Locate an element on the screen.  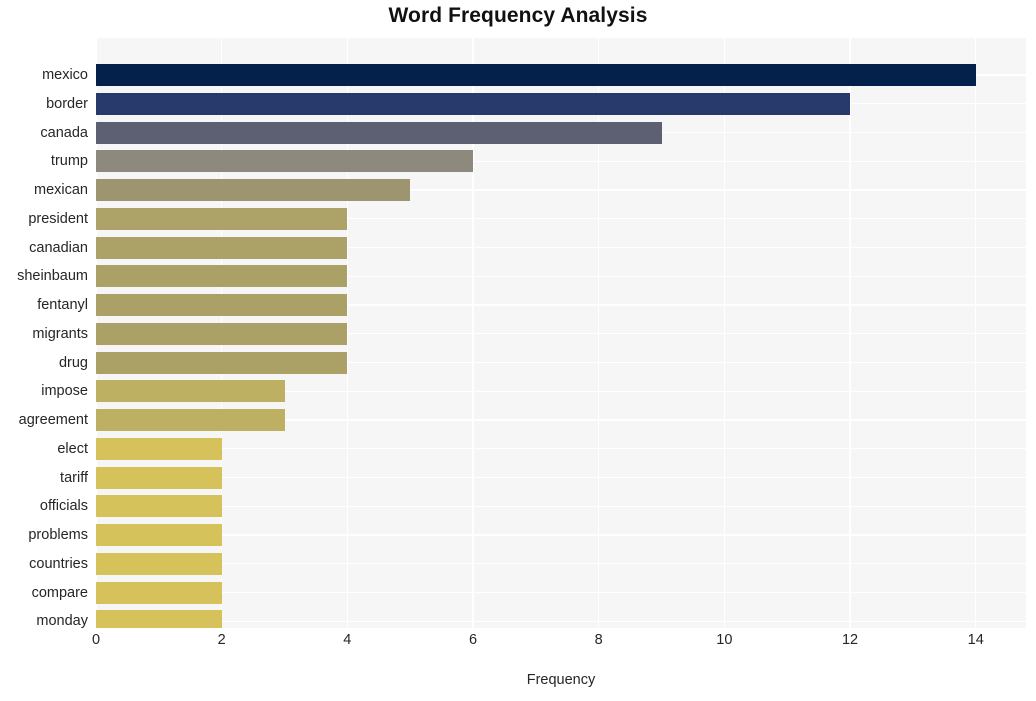
y-tick-label-president: president is located at coordinates (58, 218).